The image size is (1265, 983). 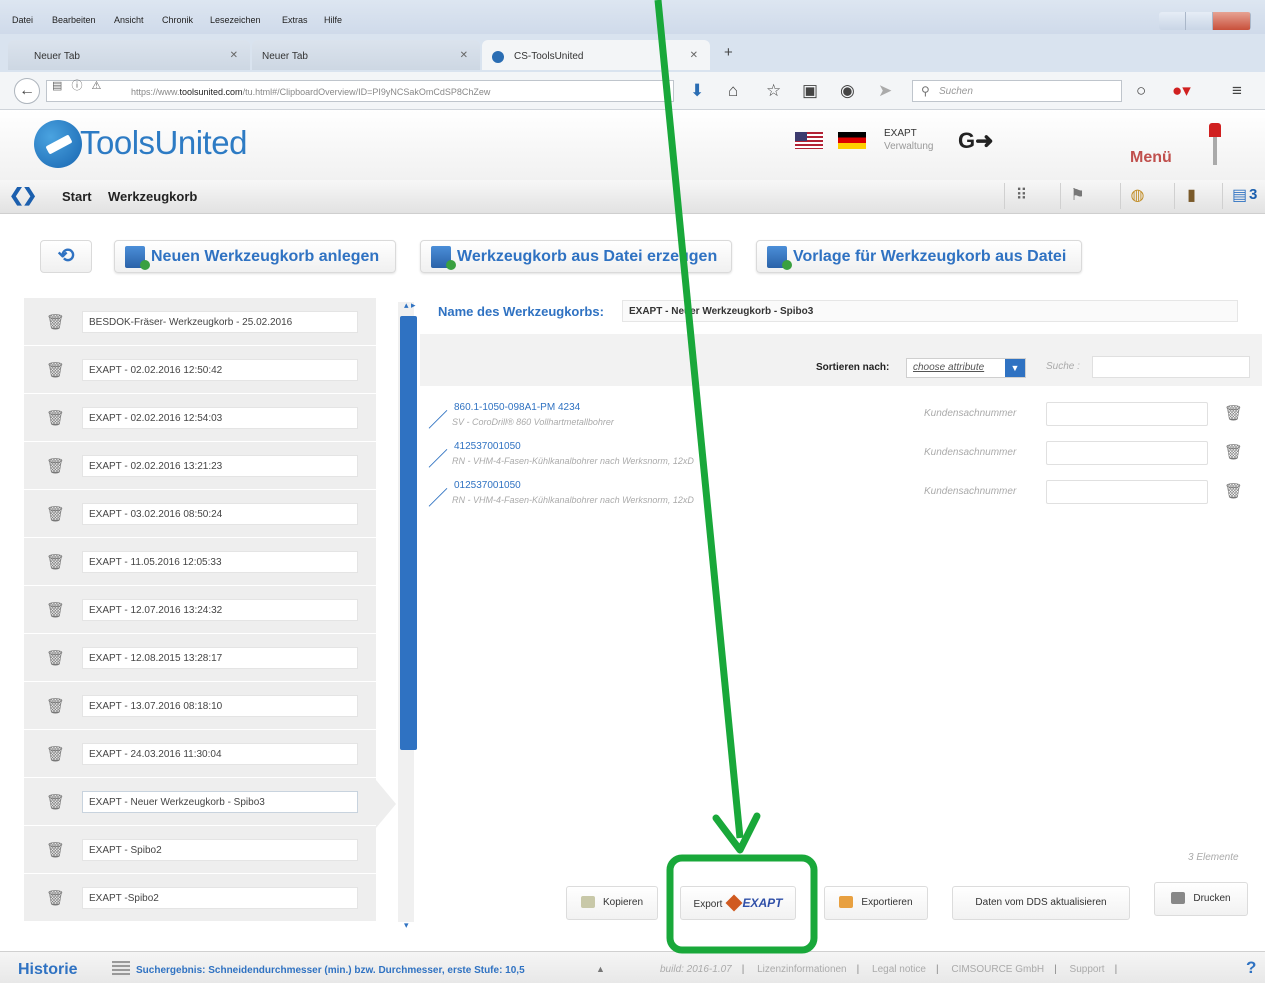 I want to click on item-search-input, so click(x=1171, y=367).